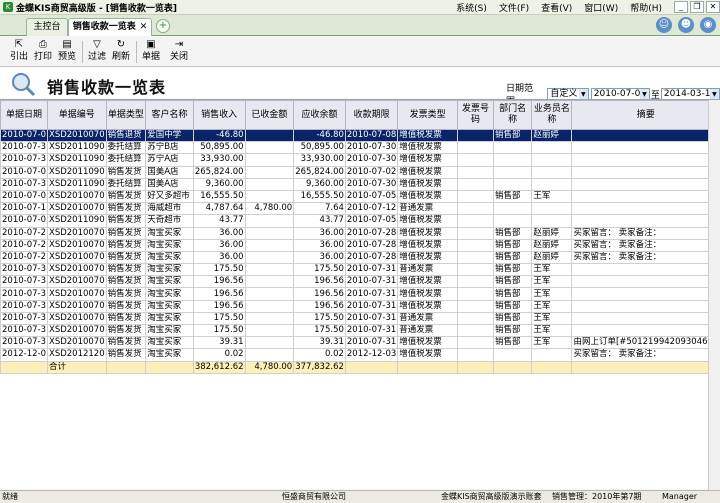 This screenshot has height=503, width=720. What do you see at coordinates (713, 7) in the screenshot?
I see `close-icon: ✕` at bounding box center [713, 7].